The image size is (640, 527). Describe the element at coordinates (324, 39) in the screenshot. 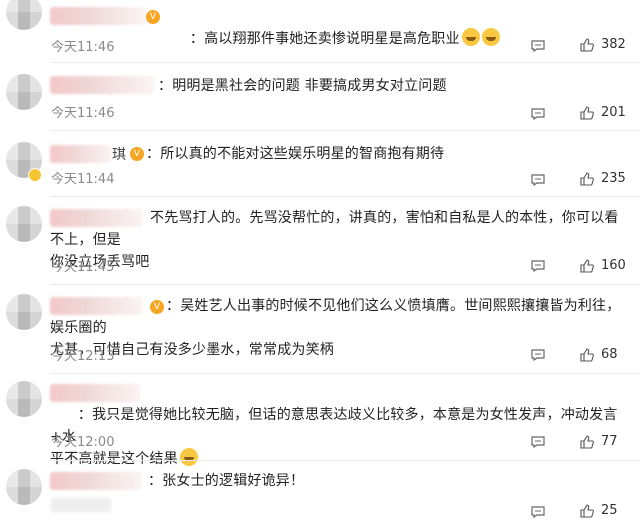

I see `comment-body: ：高以翔那件事她还卖惨说明星是高危职业` at that location.